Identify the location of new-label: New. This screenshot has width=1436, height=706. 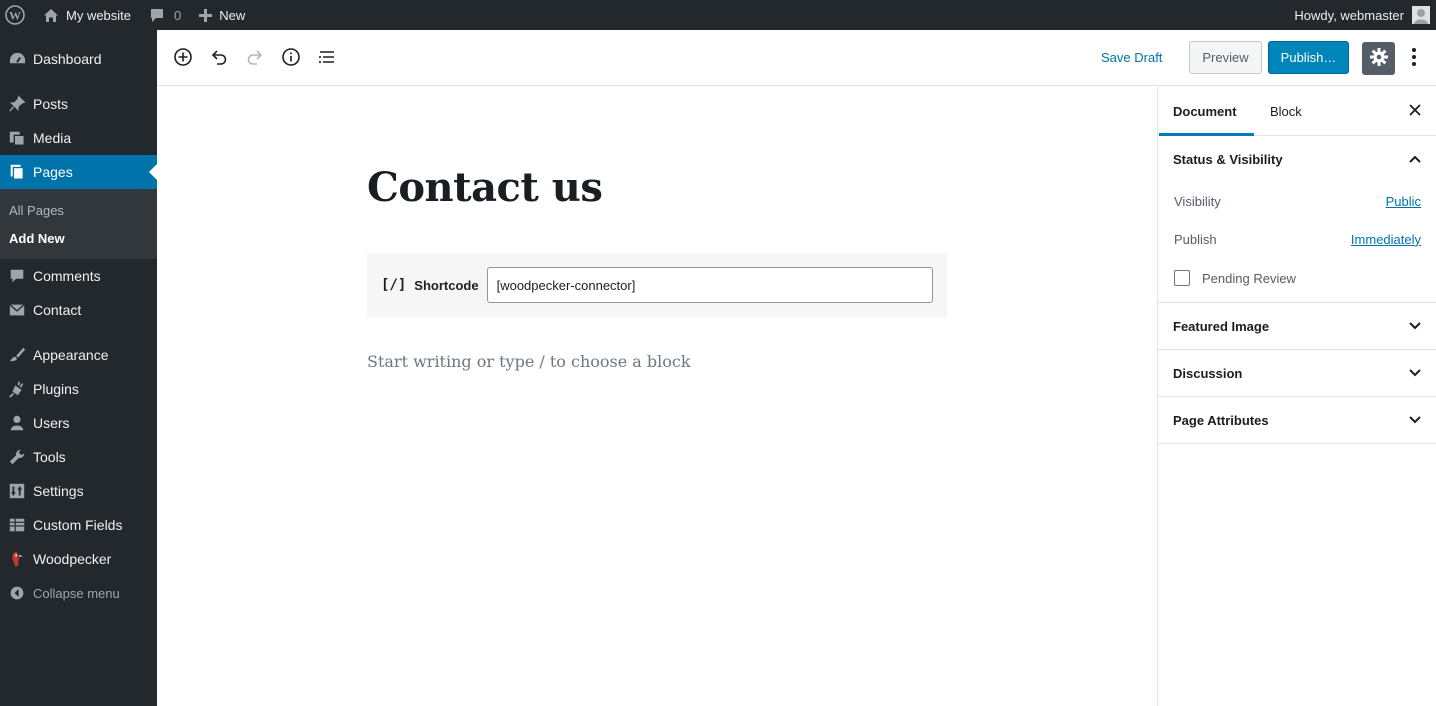
(232, 15).